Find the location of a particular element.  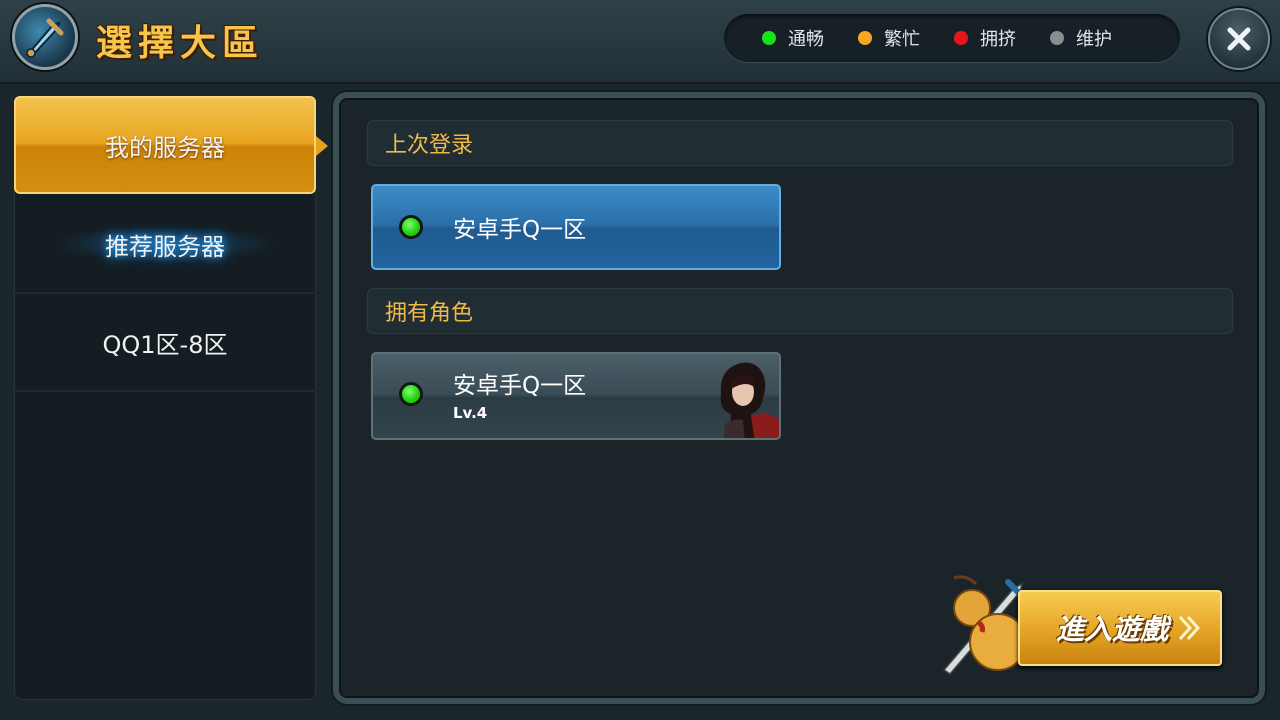

sidebar-item-recommended-servers: 推荐服务器 is located at coordinates (165, 245).